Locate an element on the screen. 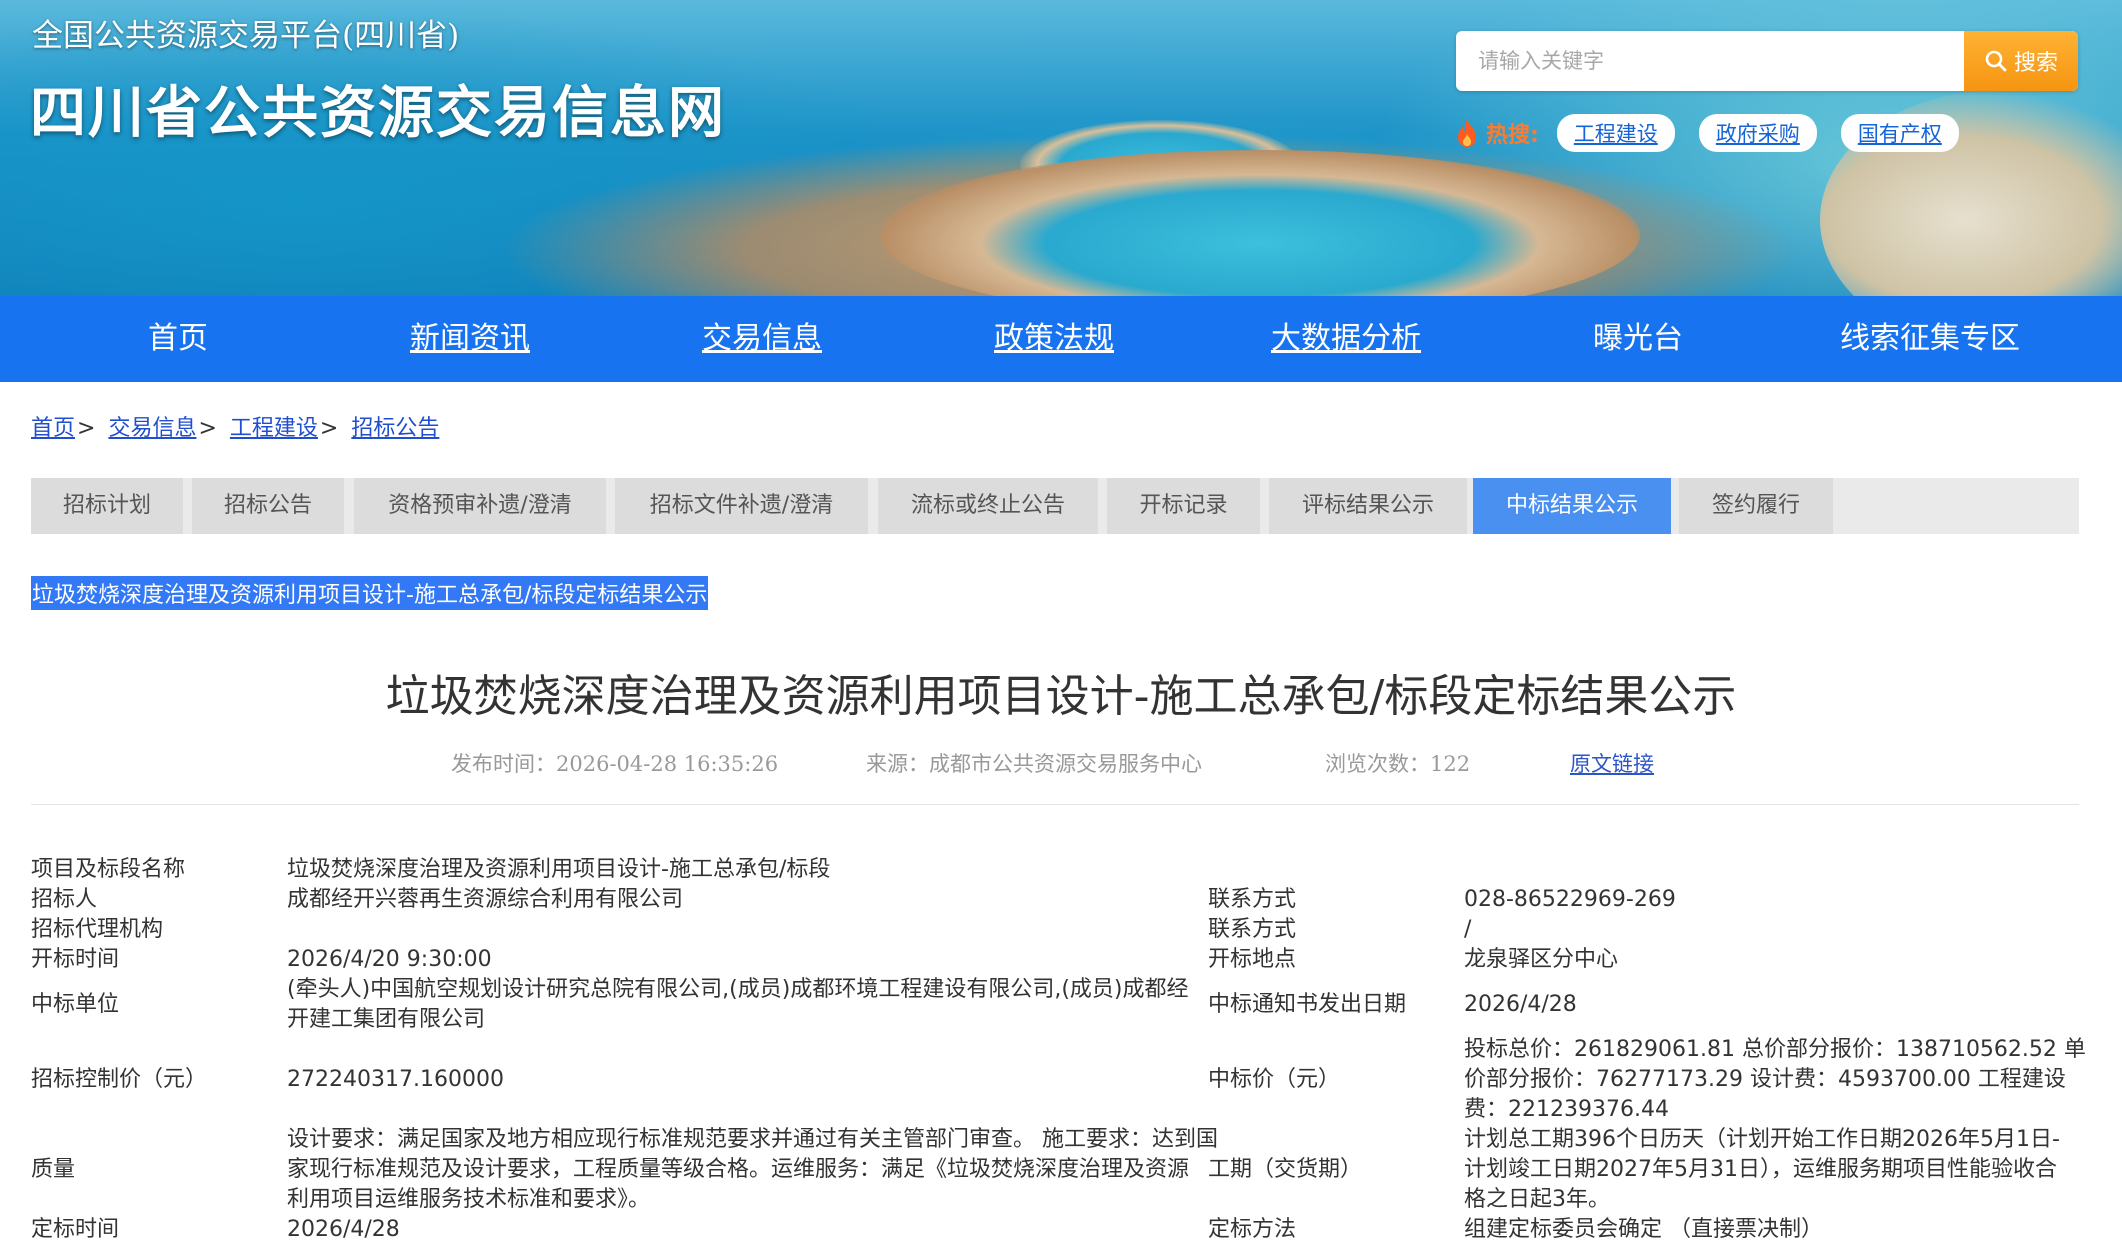 This screenshot has width=2122, height=1254. contact-label: 联系方式 is located at coordinates (1252, 899).